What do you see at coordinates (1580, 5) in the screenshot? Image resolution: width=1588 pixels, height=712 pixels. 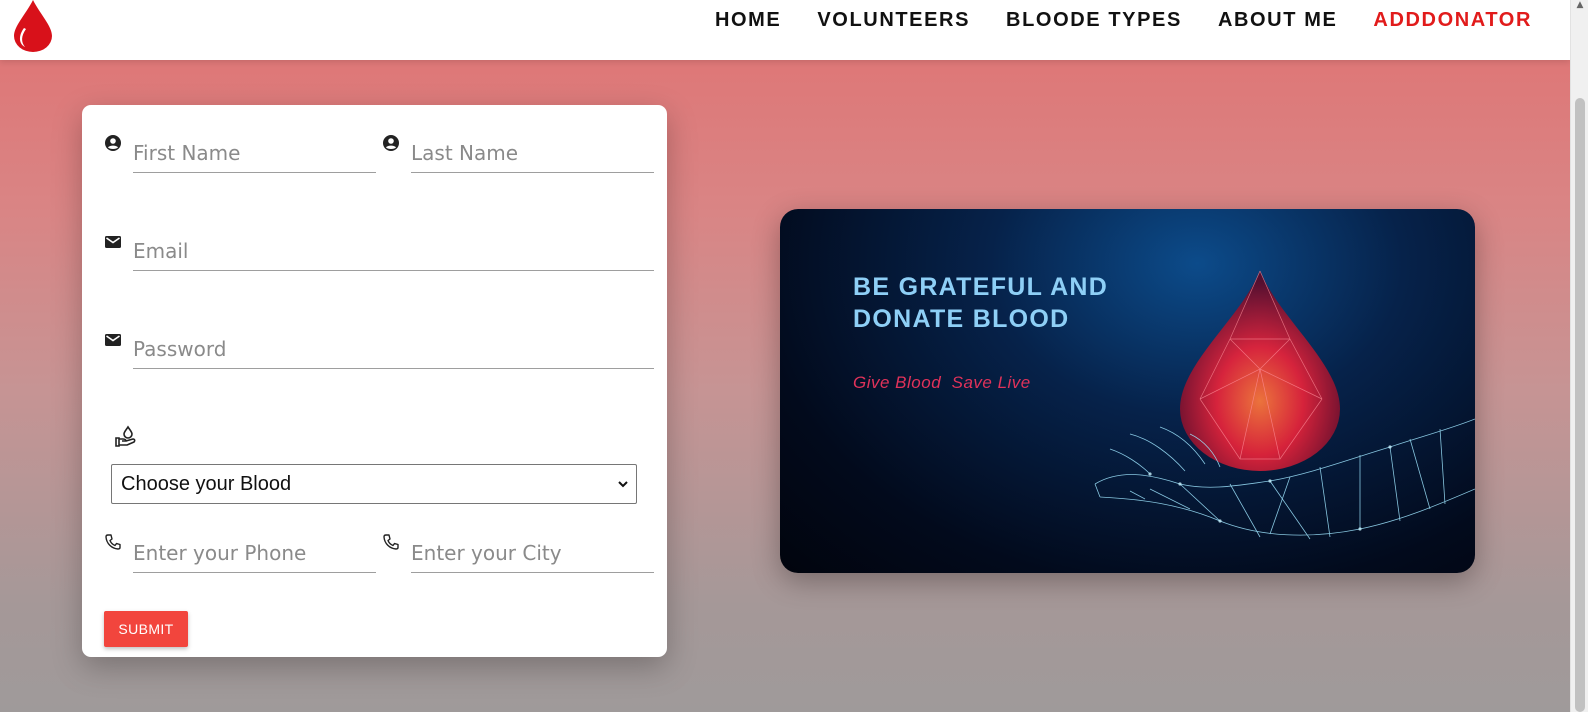 I see `scroll-up-arrow-icon: ▲` at bounding box center [1580, 5].